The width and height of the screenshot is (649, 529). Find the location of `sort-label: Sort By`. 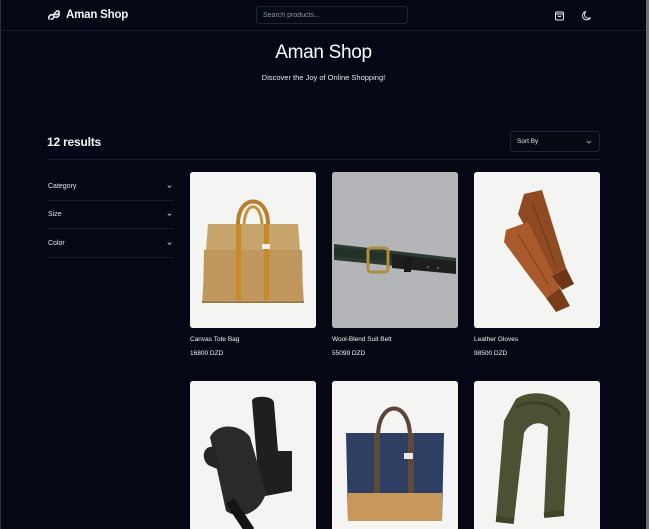

sort-label: Sort By is located at coordinates (528, 141).